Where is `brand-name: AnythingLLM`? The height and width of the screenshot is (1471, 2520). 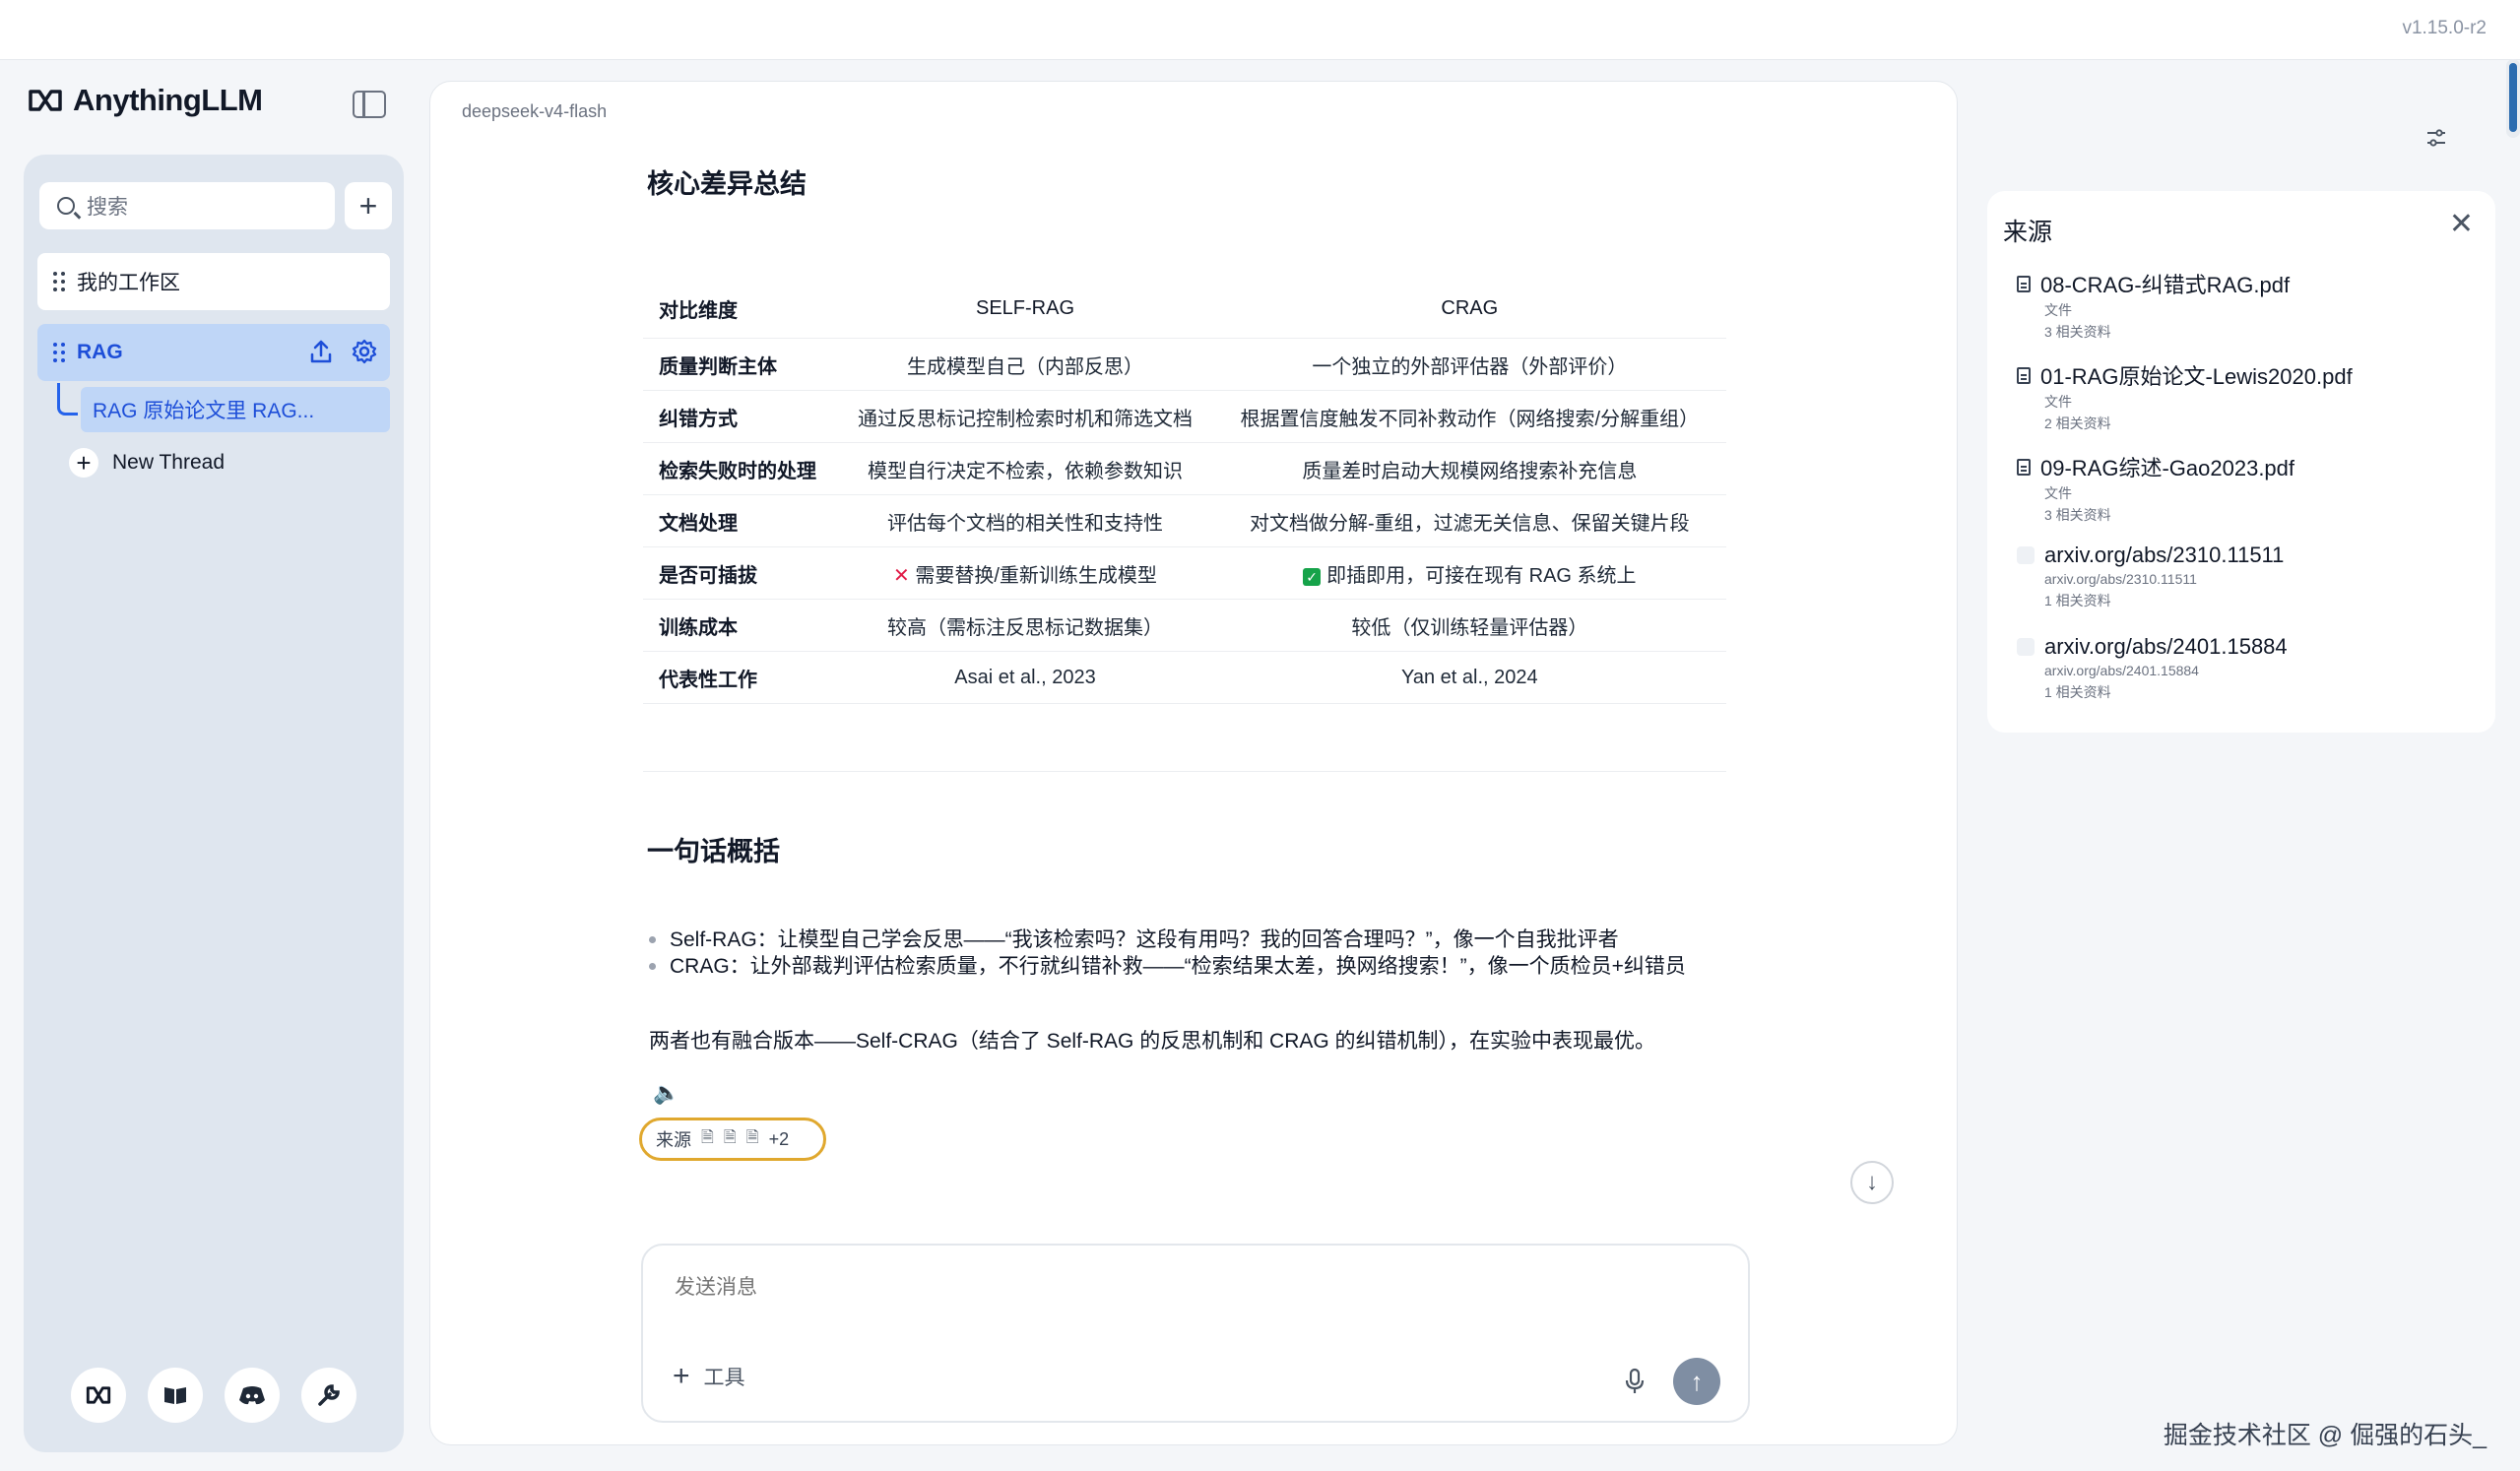
brand-name: AnythingLLM is located at coordinates (168, 100).